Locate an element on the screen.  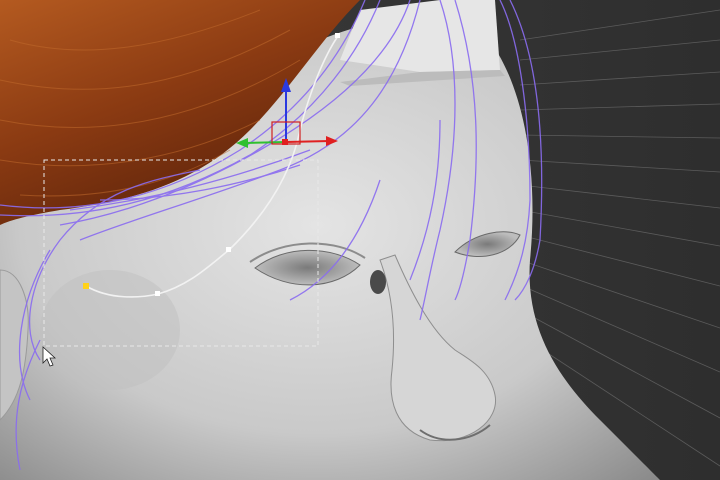
inner-eye-shadow is located at coordinates (378, 282).